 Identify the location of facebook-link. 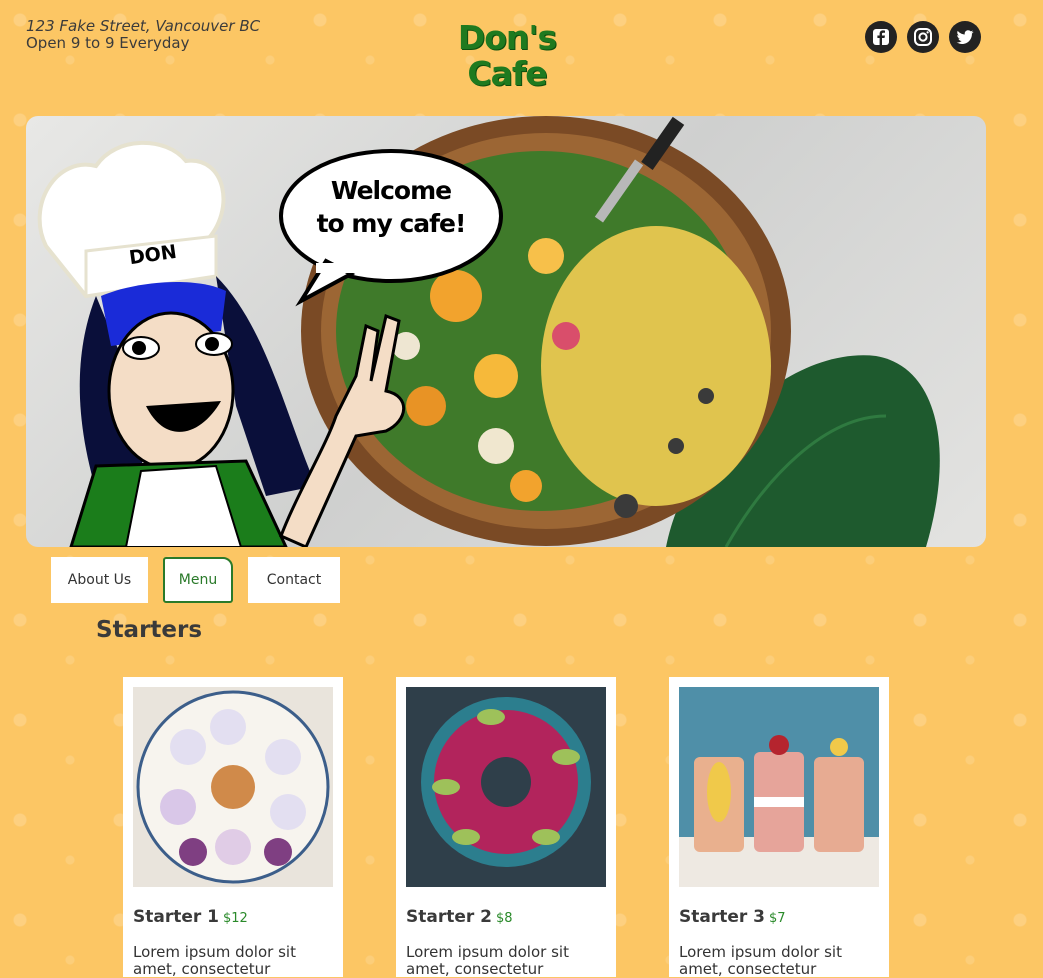
(881, 37).